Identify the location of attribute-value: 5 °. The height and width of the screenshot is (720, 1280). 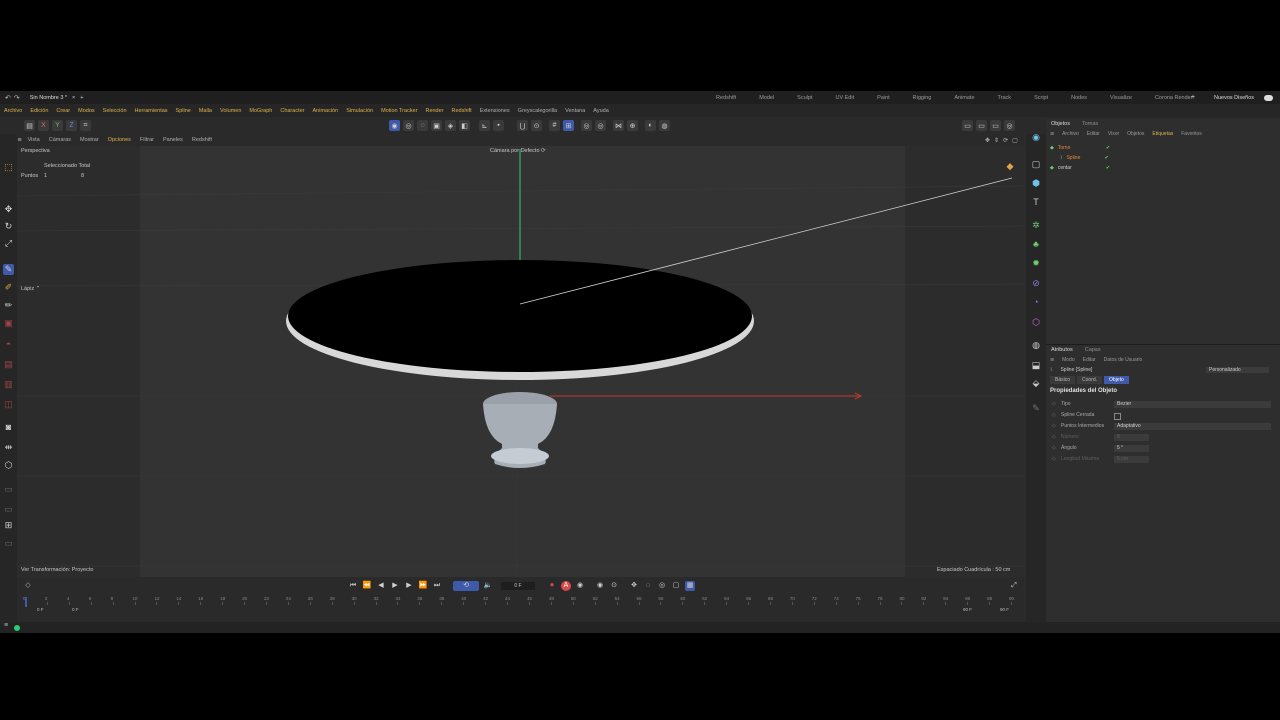
(1131, 448).